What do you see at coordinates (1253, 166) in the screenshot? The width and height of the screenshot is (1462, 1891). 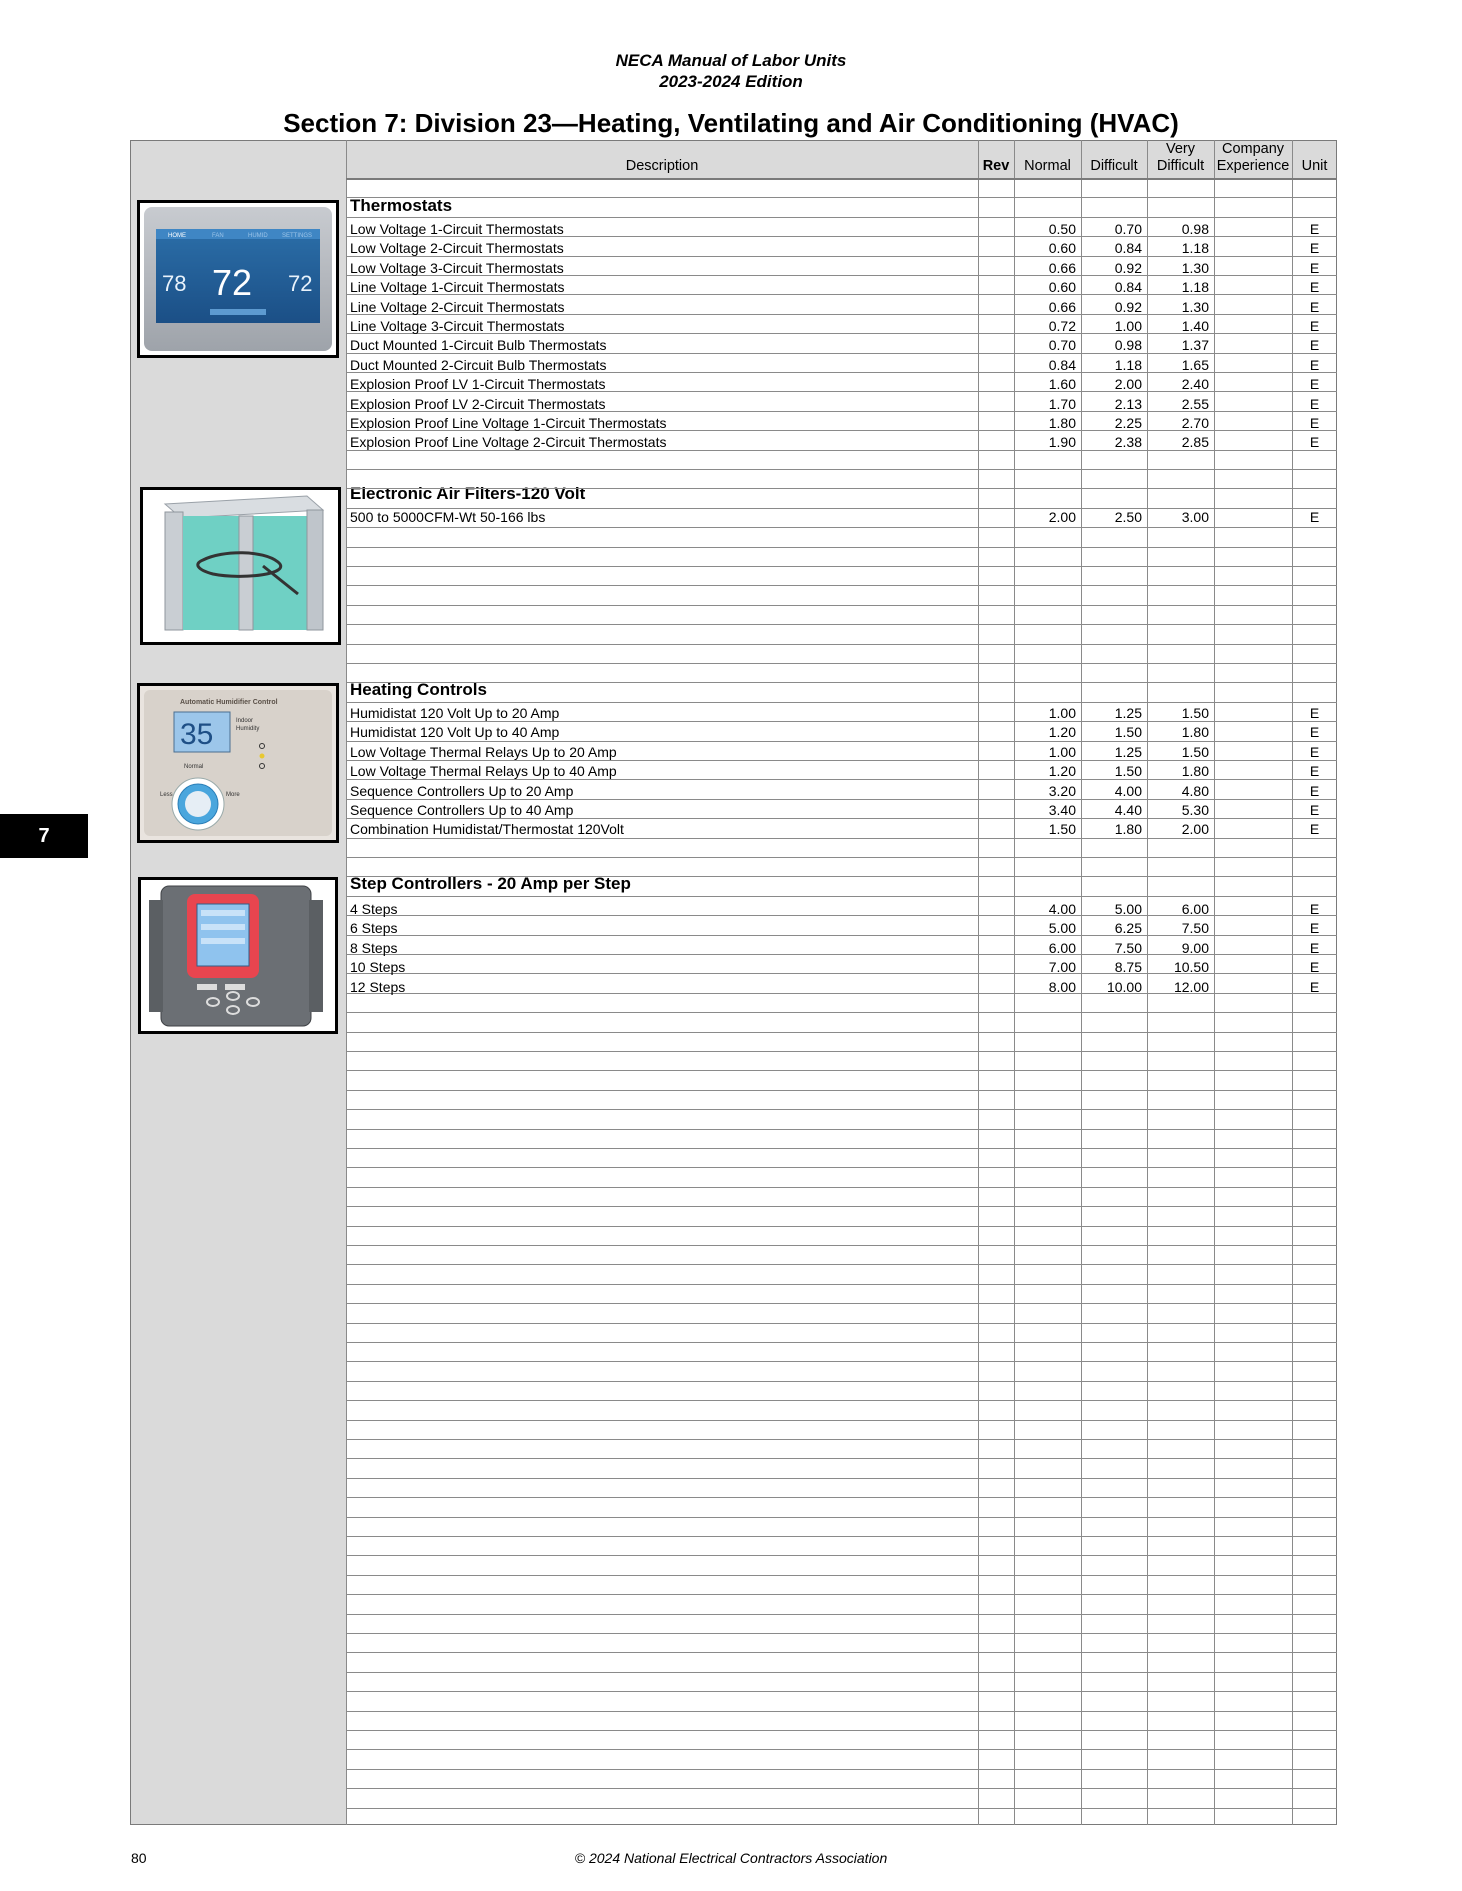 I see `col-company-line2: Experience` at bounding box center [1253, 166].